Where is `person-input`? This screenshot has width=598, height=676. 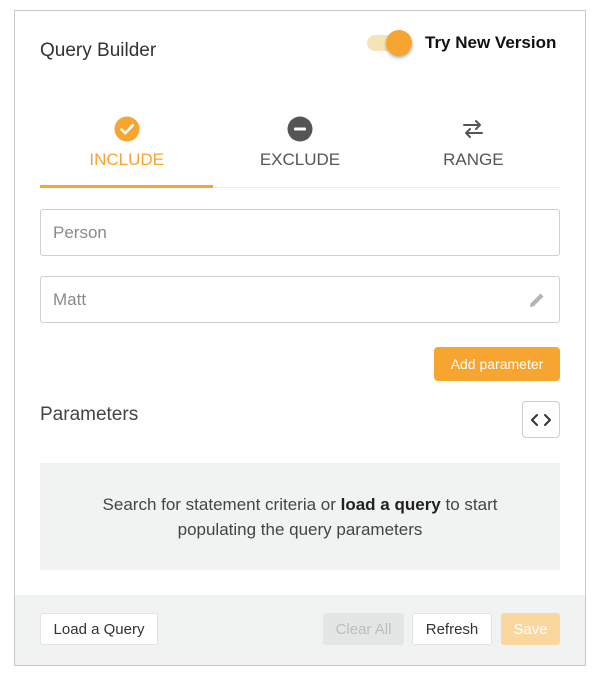 person-input is located at coordinates (300, 232).